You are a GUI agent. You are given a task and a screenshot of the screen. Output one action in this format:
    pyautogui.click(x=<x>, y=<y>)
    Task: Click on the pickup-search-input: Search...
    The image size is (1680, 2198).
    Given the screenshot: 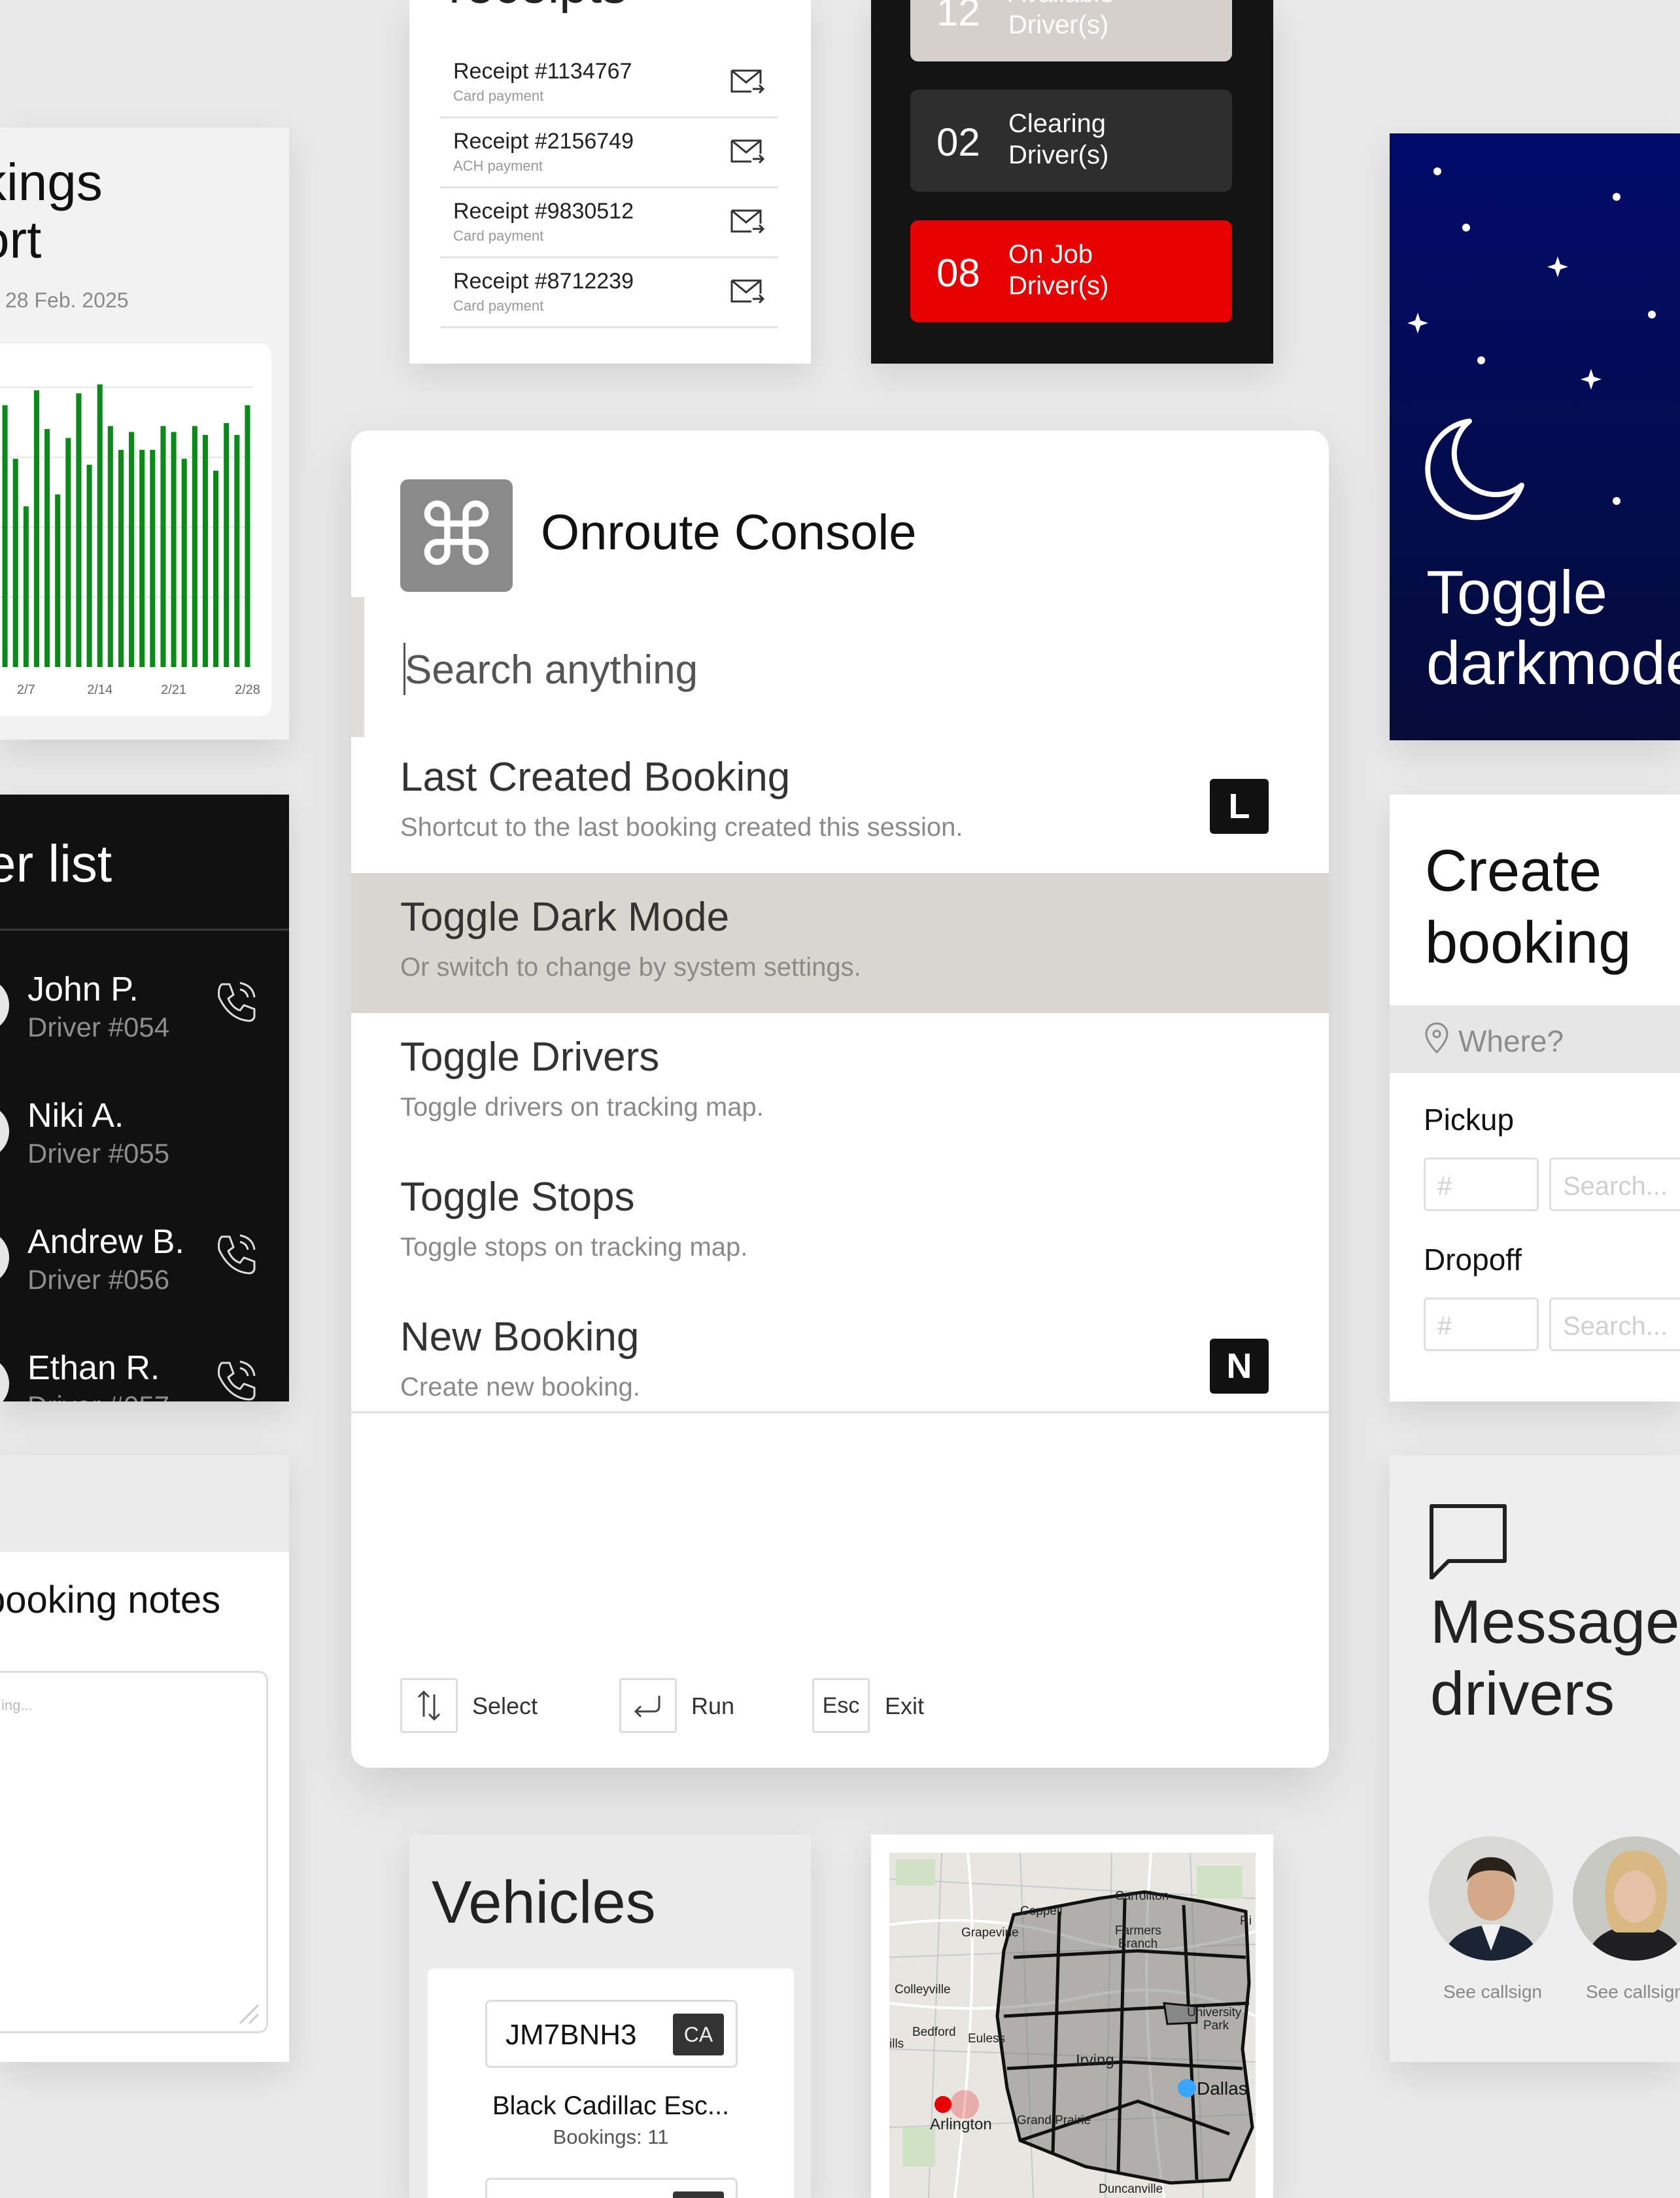 What is the action you would take?
    pyautogui.click(x=1614, y=1184)
    